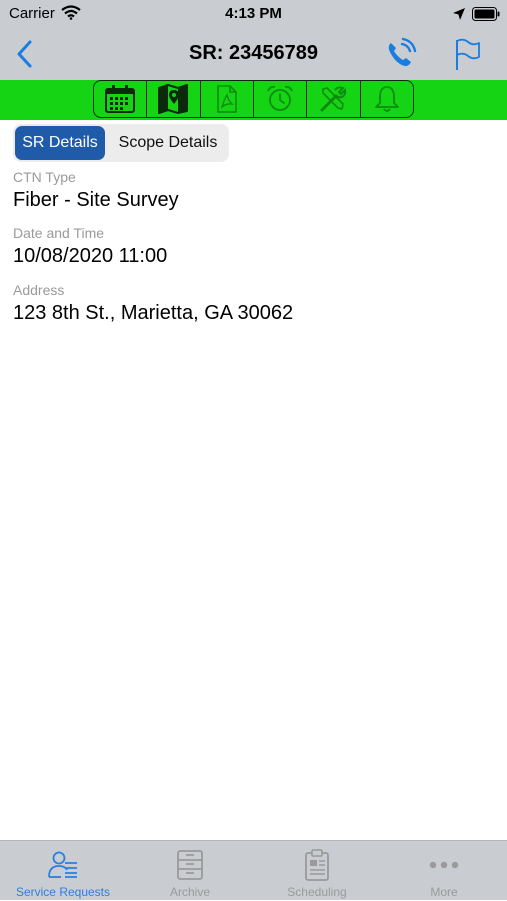  I want to click on tab-bar: Service Requests Archive Scheduling More, so click(253, 870).